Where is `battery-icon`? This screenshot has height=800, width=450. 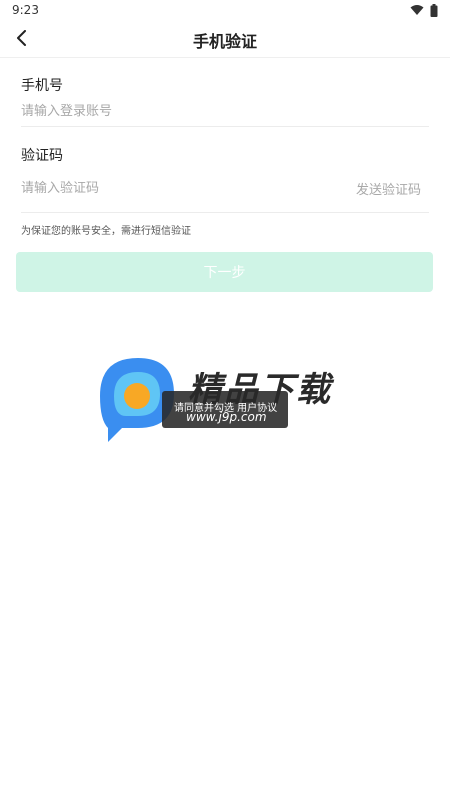
battery-icon is located at coordinates (434, 10).